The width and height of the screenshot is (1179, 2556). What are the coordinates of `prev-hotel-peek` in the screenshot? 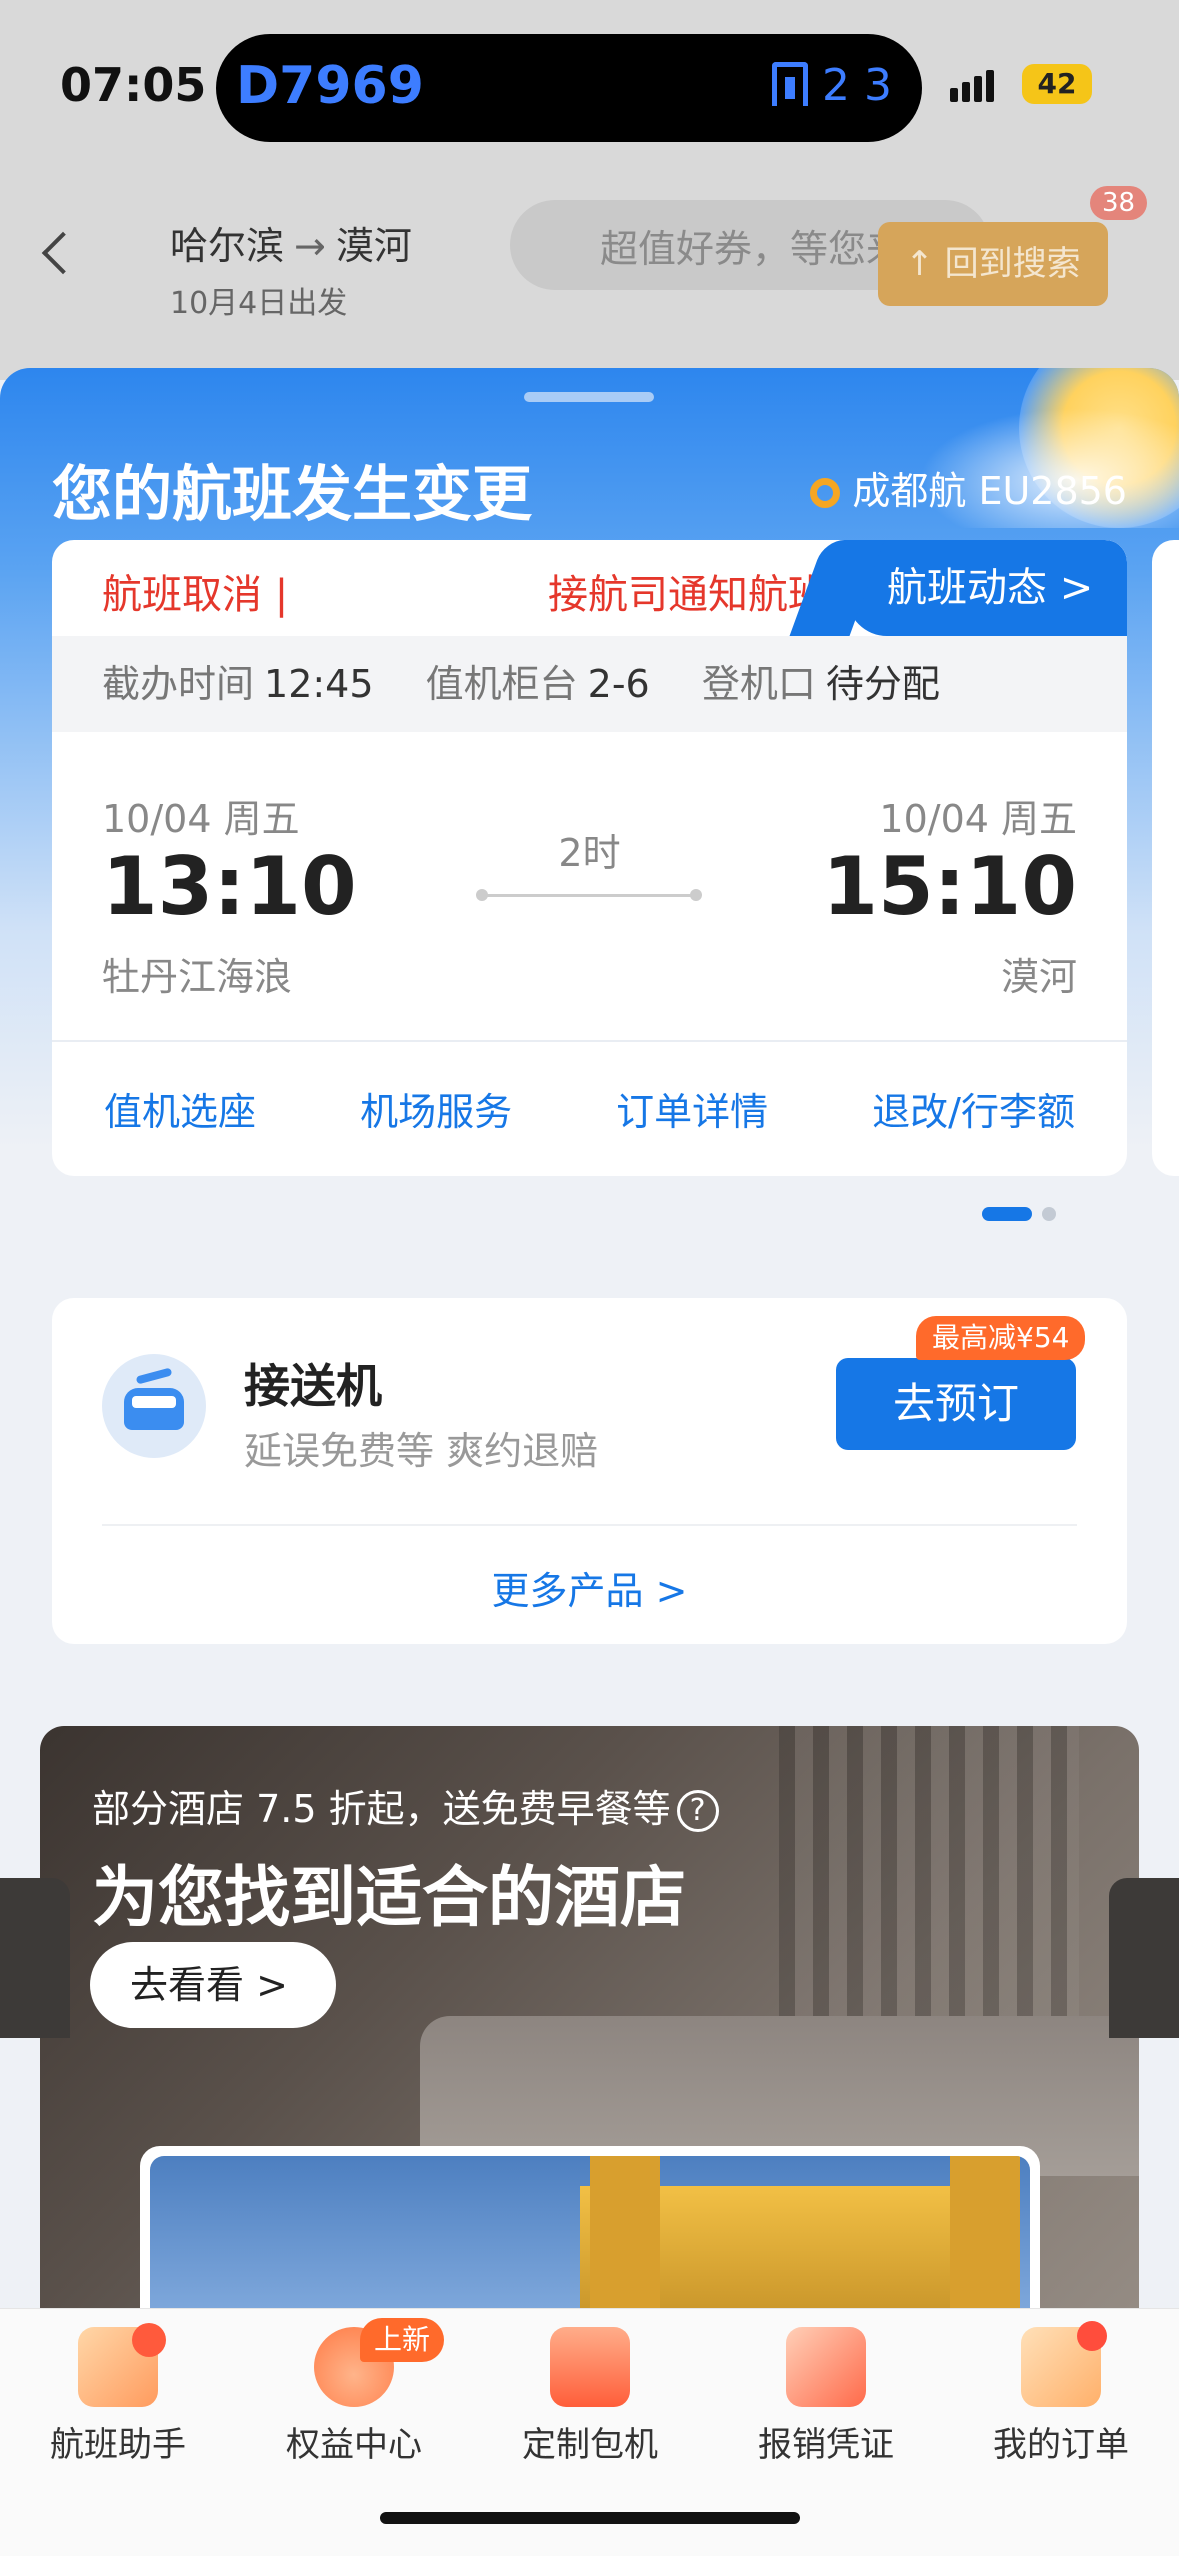 It's located at (35, 1958).